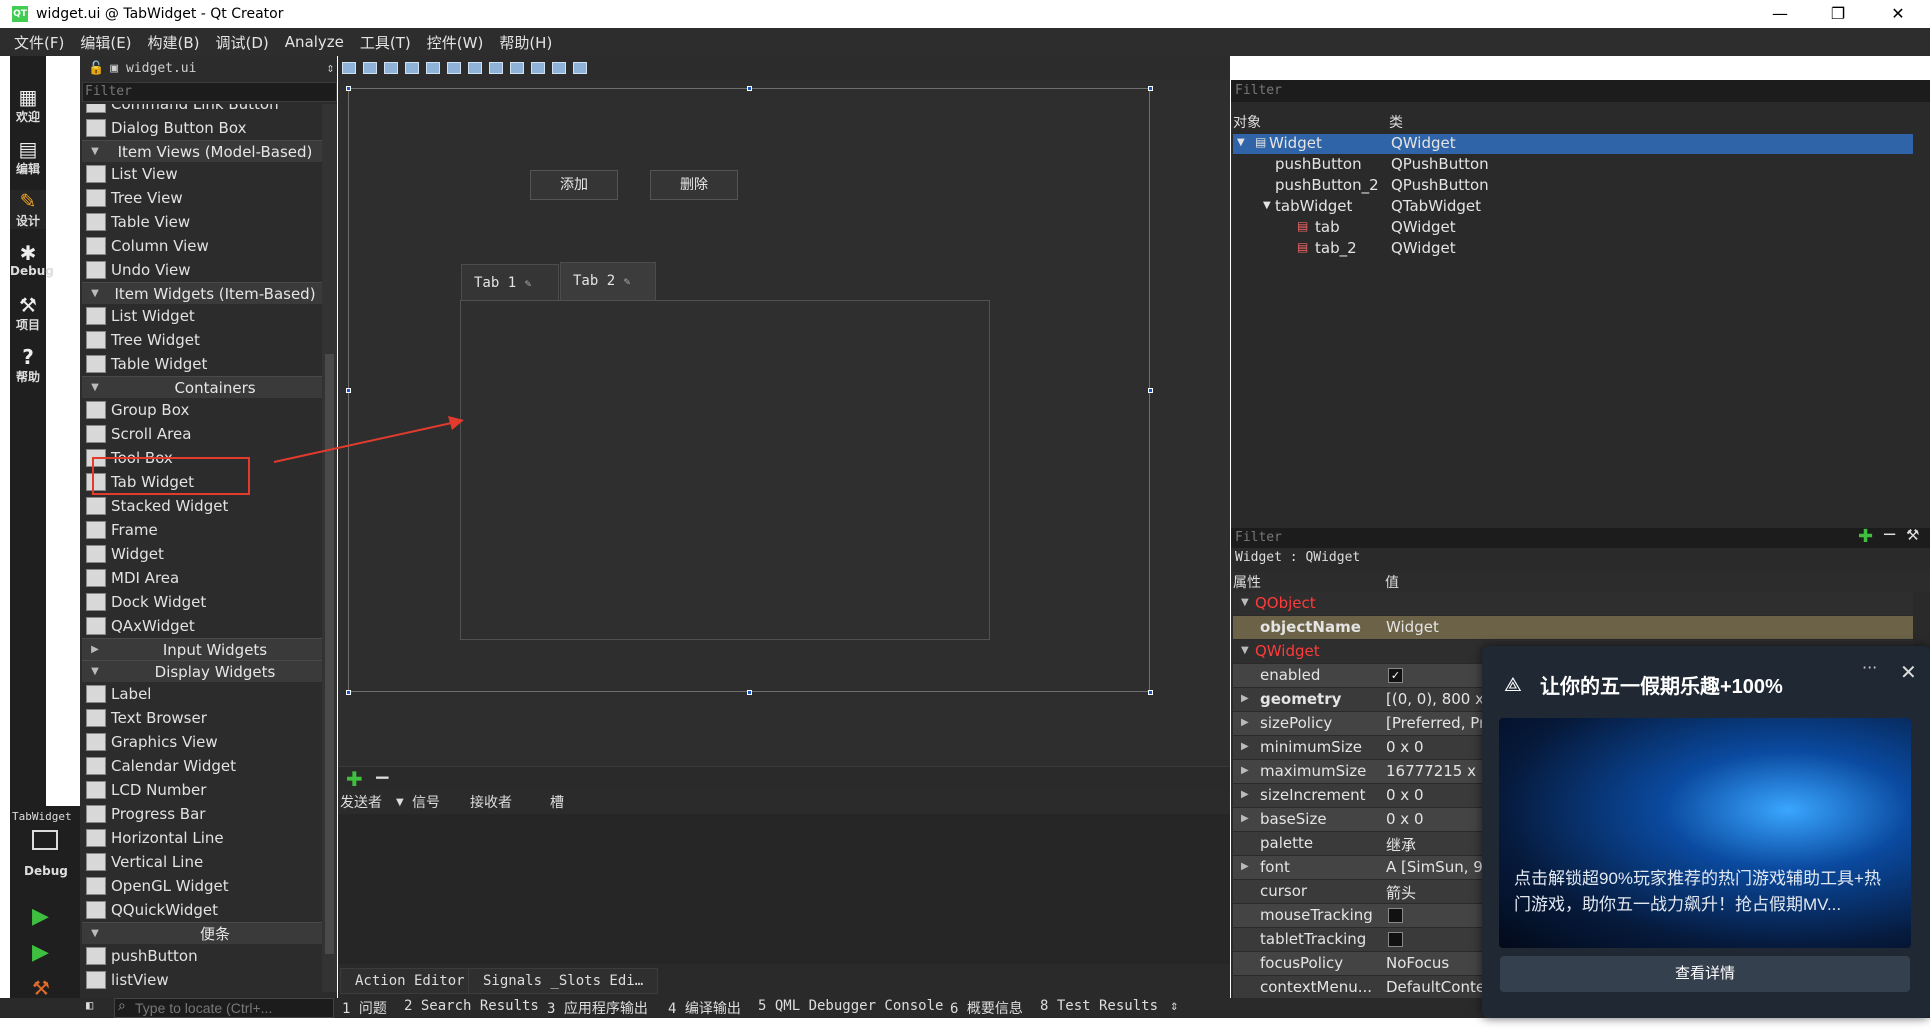 The image size is (1930, 1029). I want to click on output-pane-3: 3 应用程序输出, so click(597, 1008).